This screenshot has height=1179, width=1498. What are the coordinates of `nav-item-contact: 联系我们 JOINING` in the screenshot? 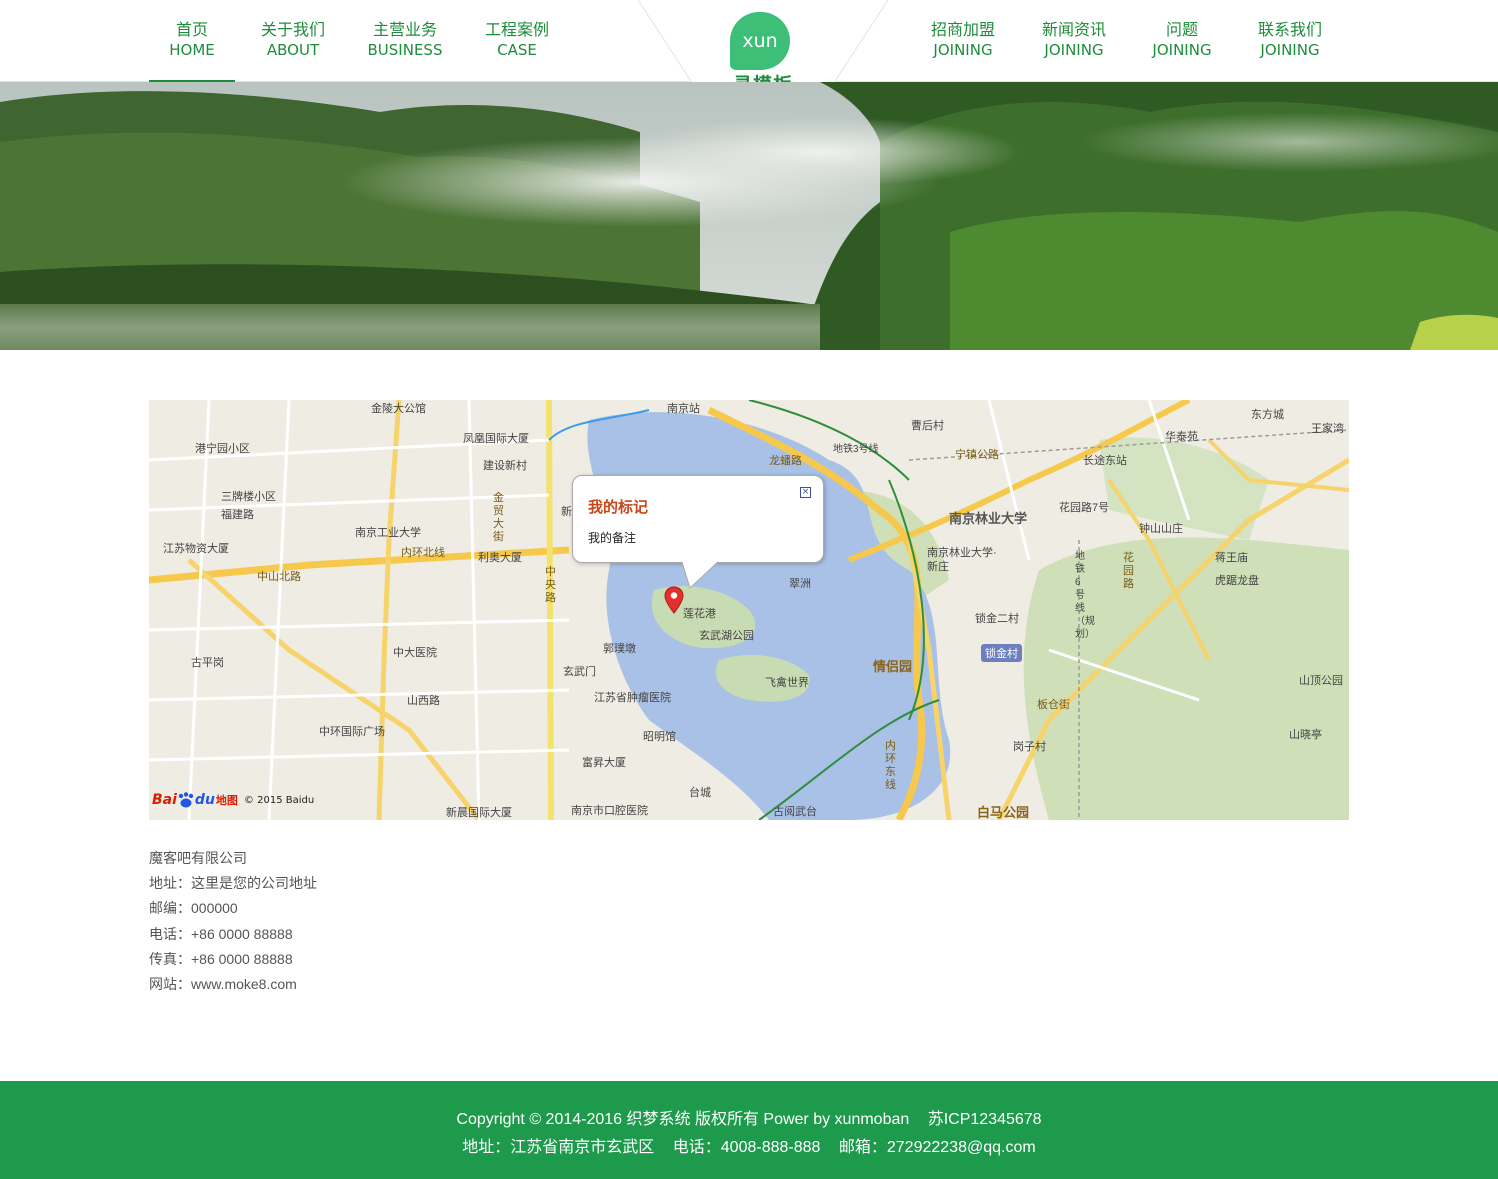 It's located at (1290, 41).